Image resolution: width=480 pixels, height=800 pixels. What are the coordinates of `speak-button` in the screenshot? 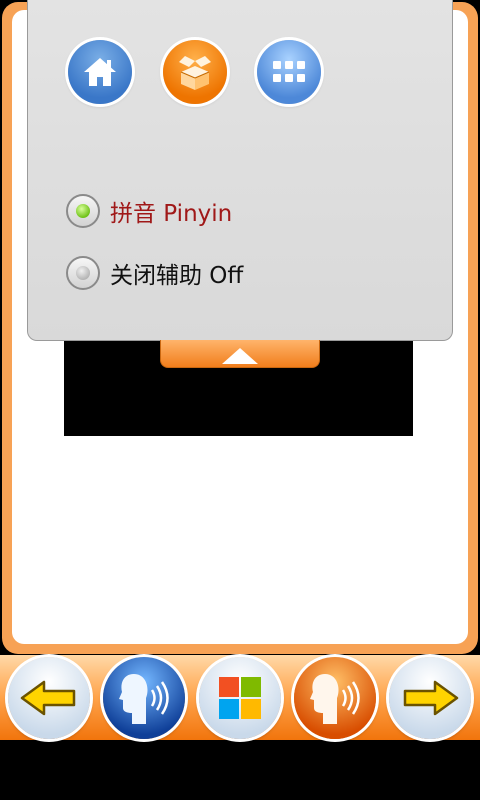 It's located at (144, 698).